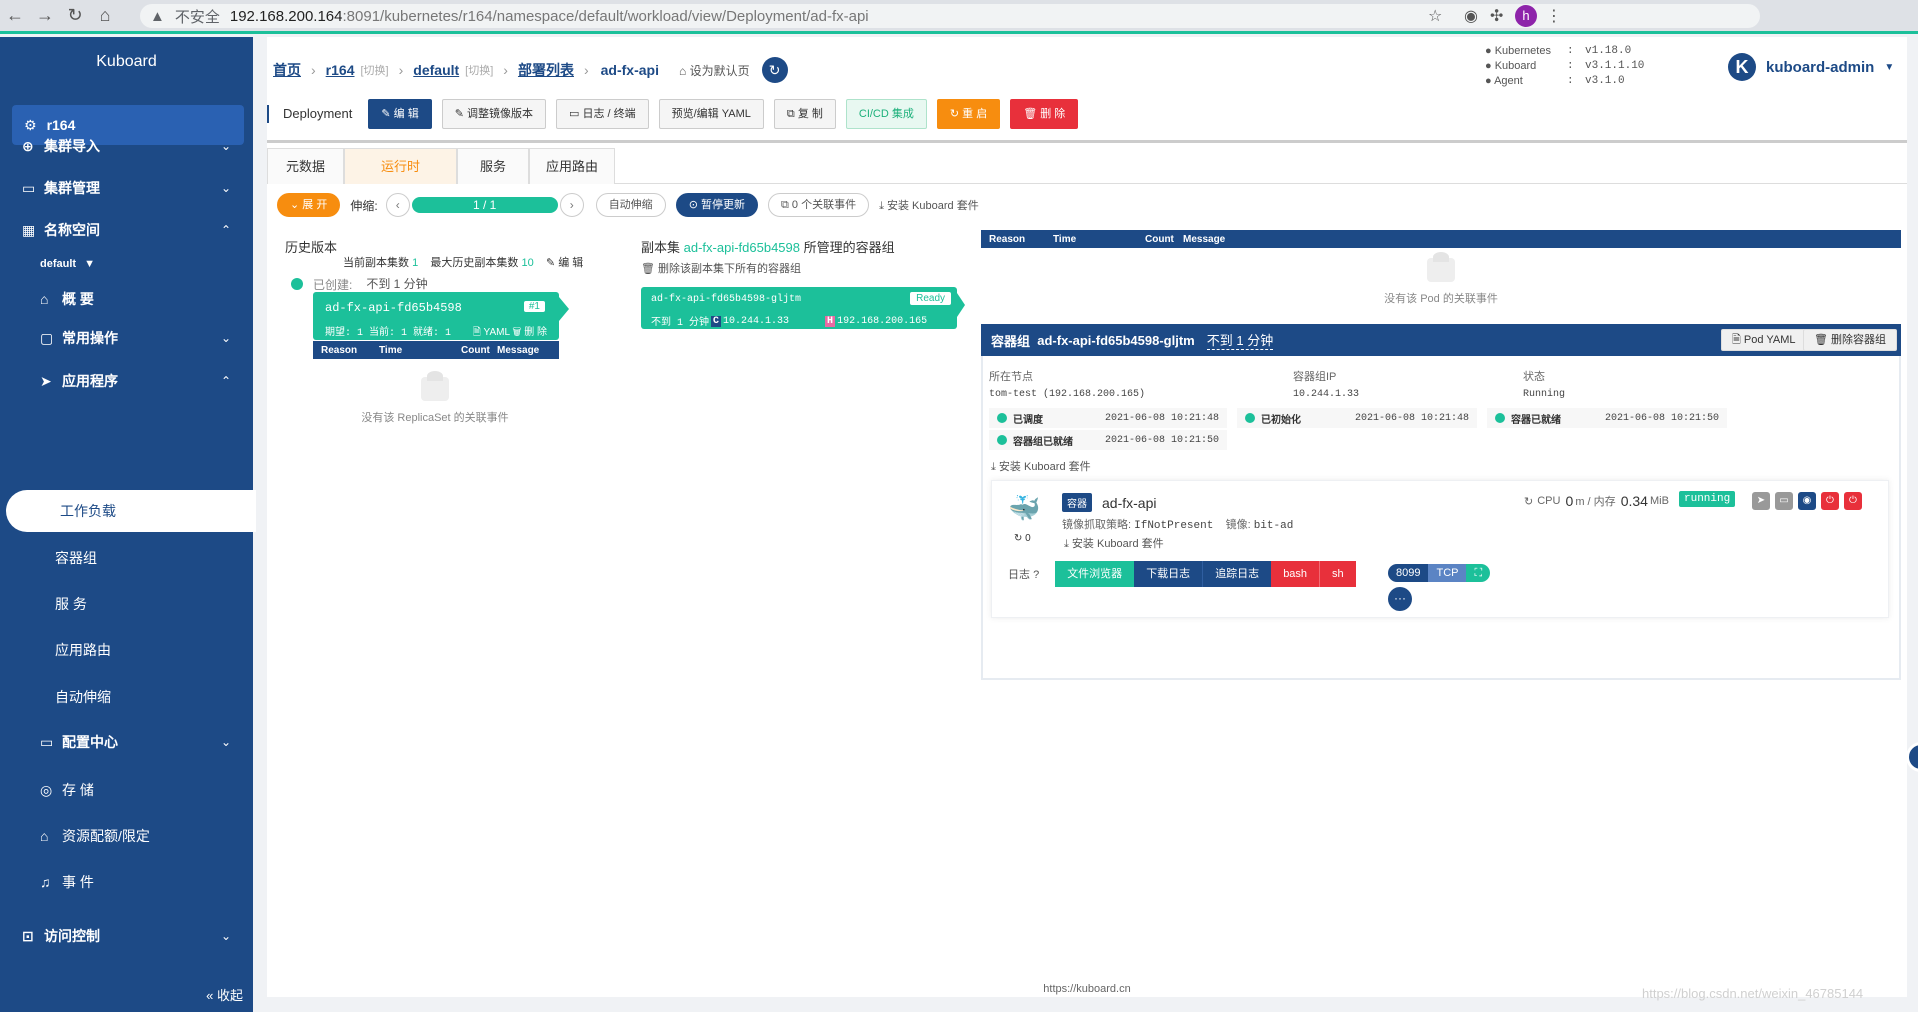 This screenshot has width=1918, height=1012. I want to click on pod-events-empty: 没有该 Pod 的关联事件, so click(1441, 279).